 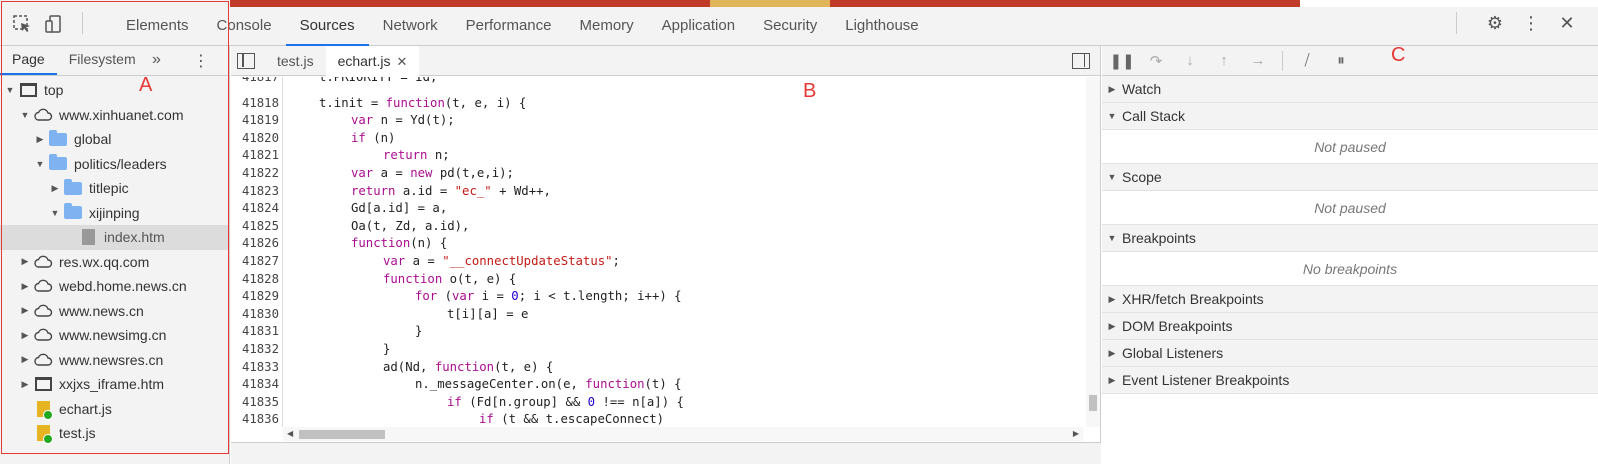 I want to click on tree-item: ▶ xxjxs_iframe.htm, so click(x=114, y=384).